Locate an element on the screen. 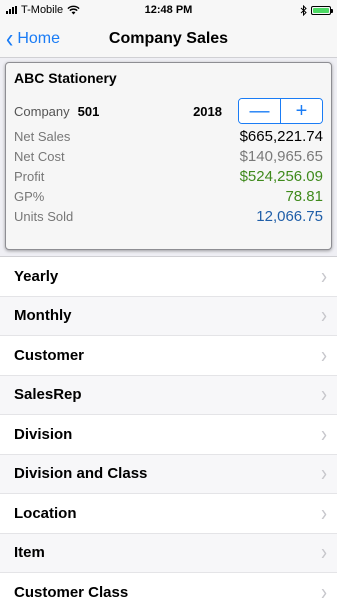 Image resolution: width=337 pixels, height=600 pixels. plus-icon: + is located at coordinates (301, 110).